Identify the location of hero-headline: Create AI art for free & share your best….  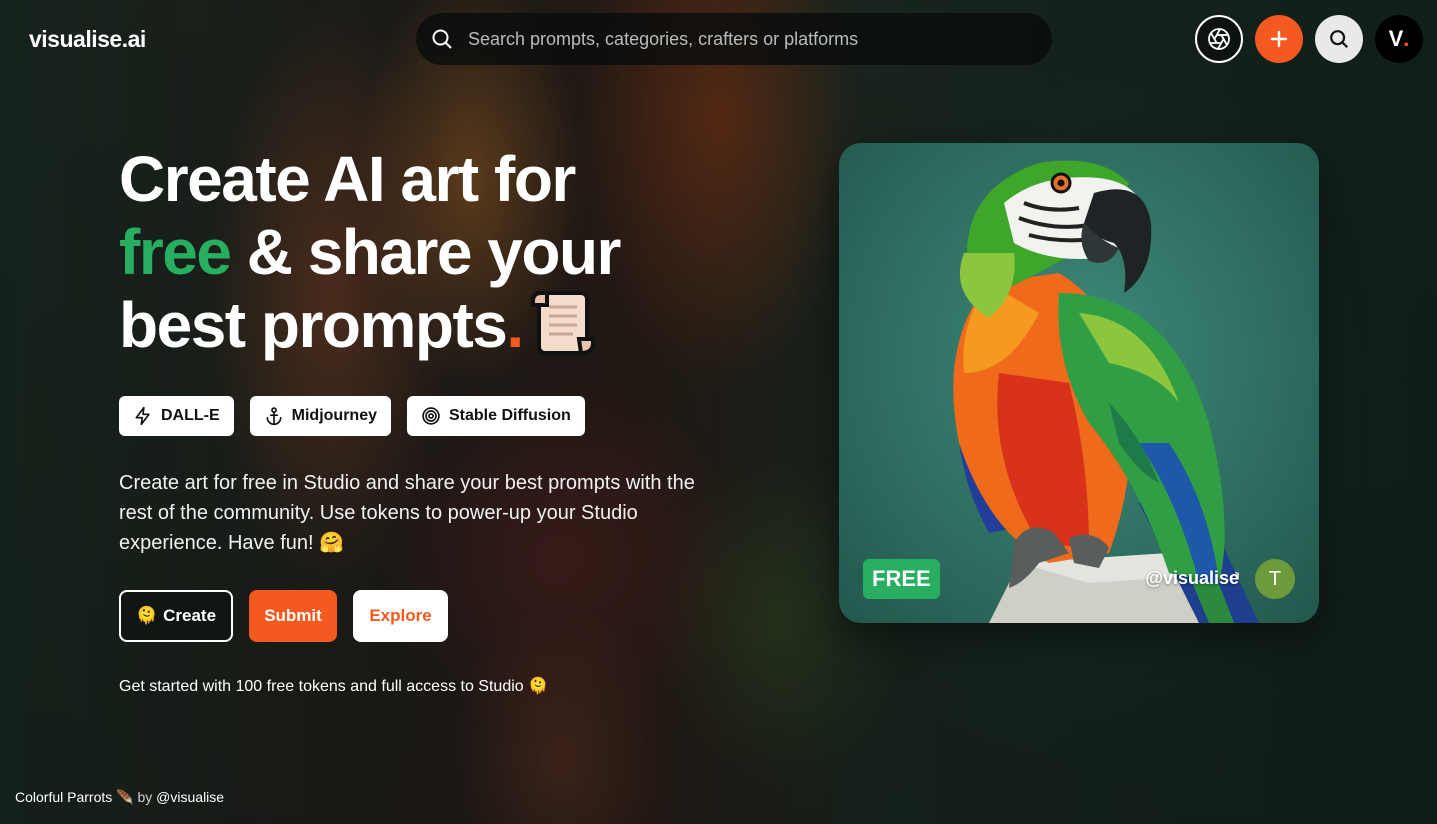
(370, 252).